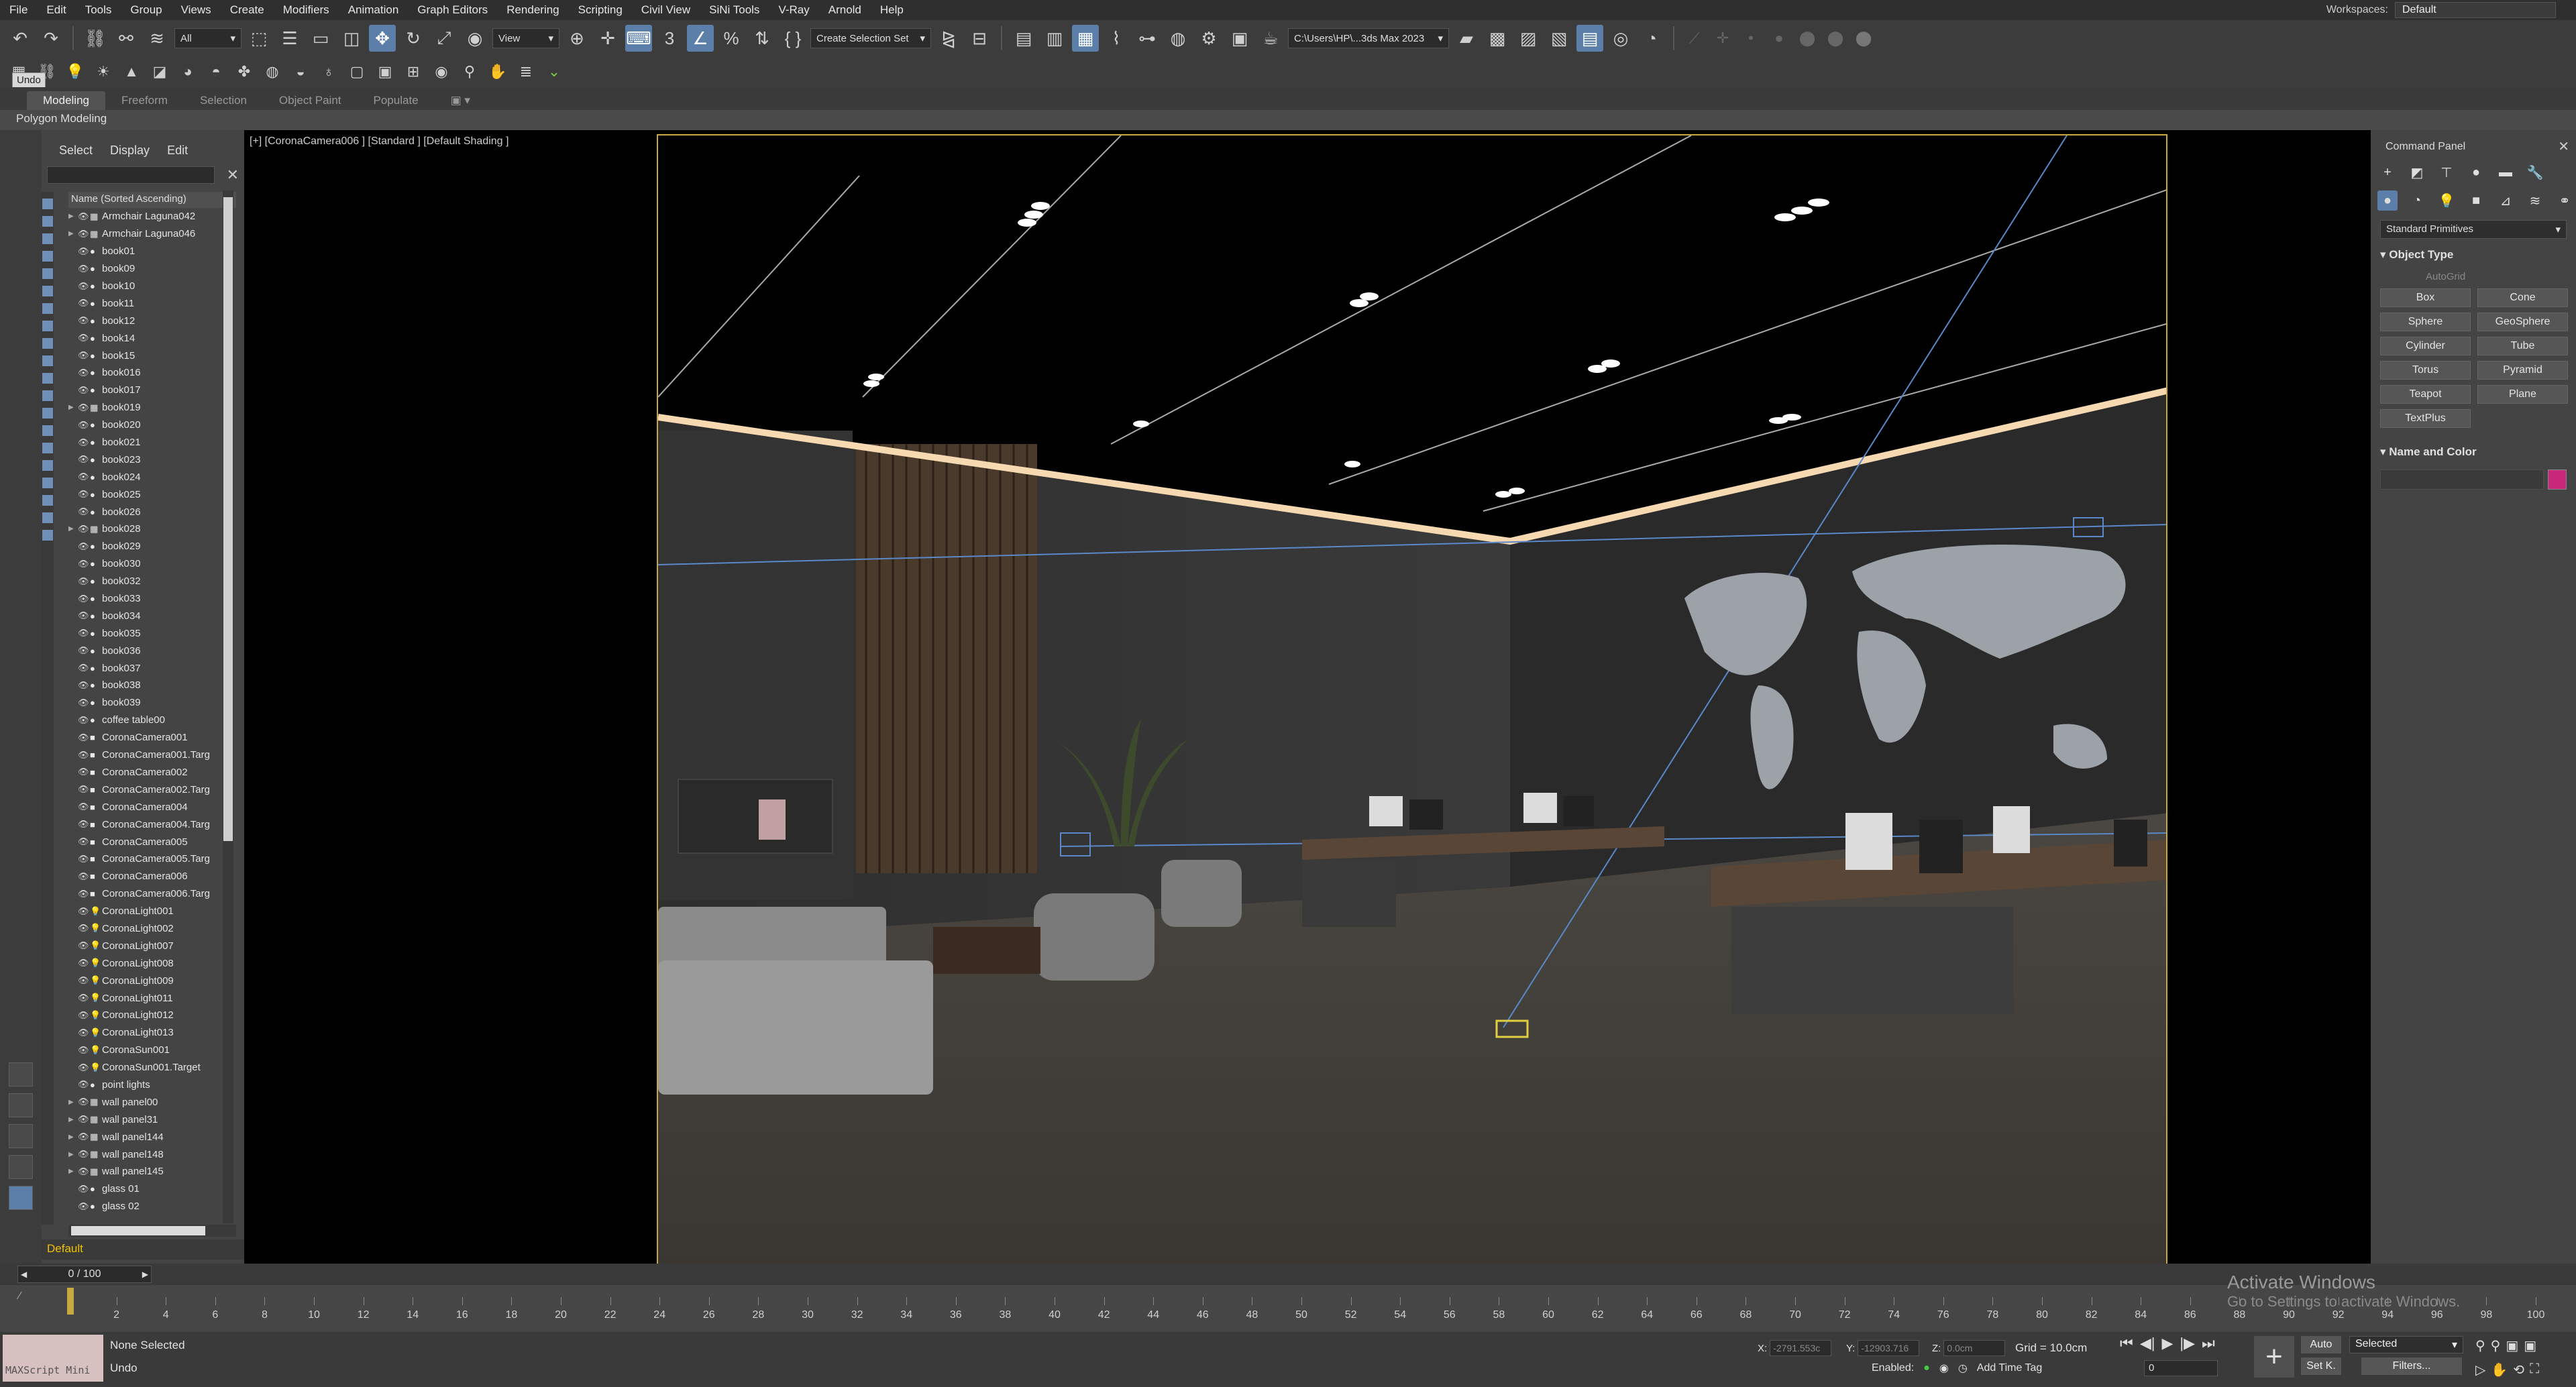 The width and height of the screenshot is (2576, 1387). Describe the element at coordinates (374, 10) in the screenshot. I see `menu-animation: Animation` at that location.